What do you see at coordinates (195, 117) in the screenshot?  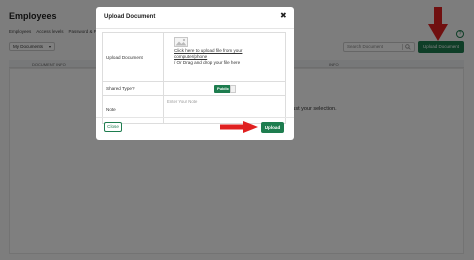 I see `modal-footer-divider` at bounding box center [195, 117].